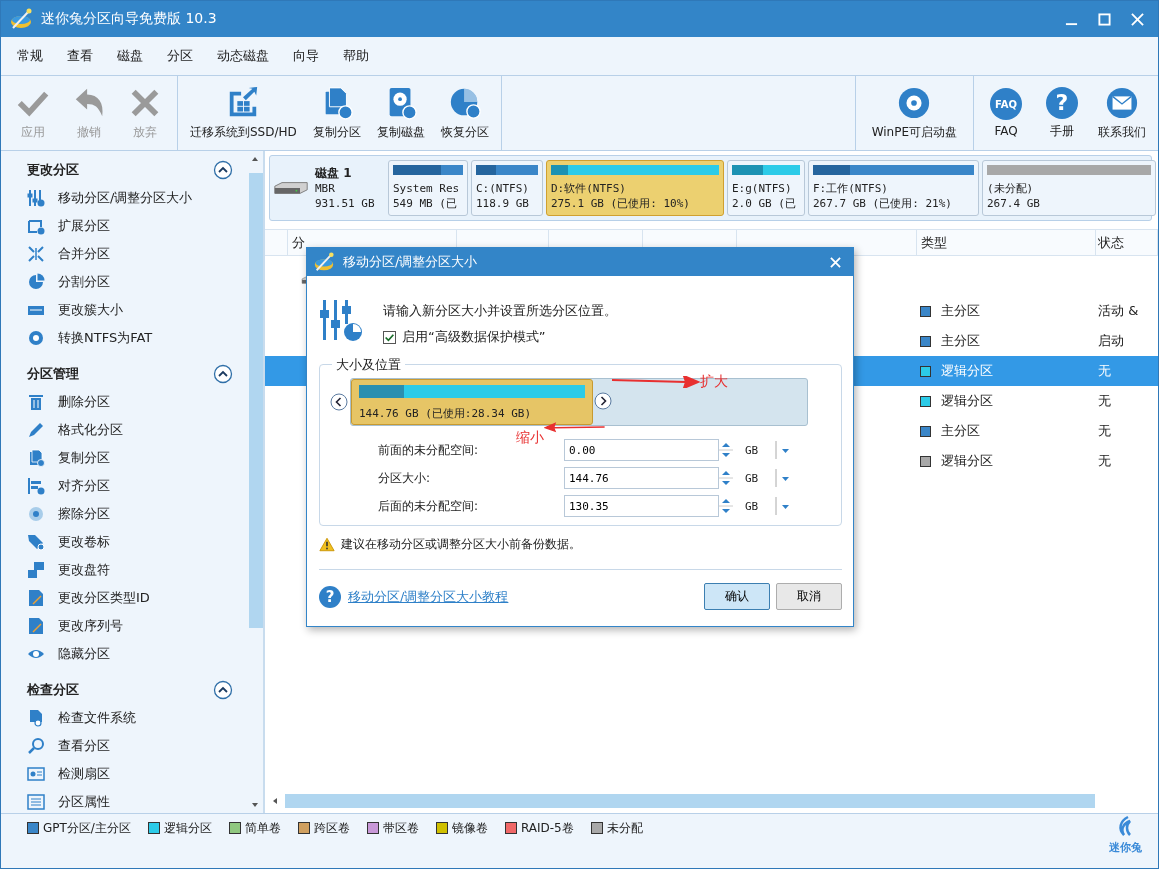 This screenshot has width=1159, height=869. What do you see at coordinates (345, 203) in the screenshot?
I see `disk-size: 931.51 GB` at bounding box center [345, 203].